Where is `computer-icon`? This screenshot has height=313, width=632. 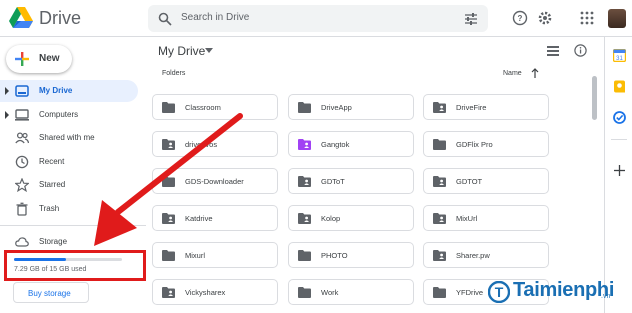 computer-icon is located at coordinates (22, 115).